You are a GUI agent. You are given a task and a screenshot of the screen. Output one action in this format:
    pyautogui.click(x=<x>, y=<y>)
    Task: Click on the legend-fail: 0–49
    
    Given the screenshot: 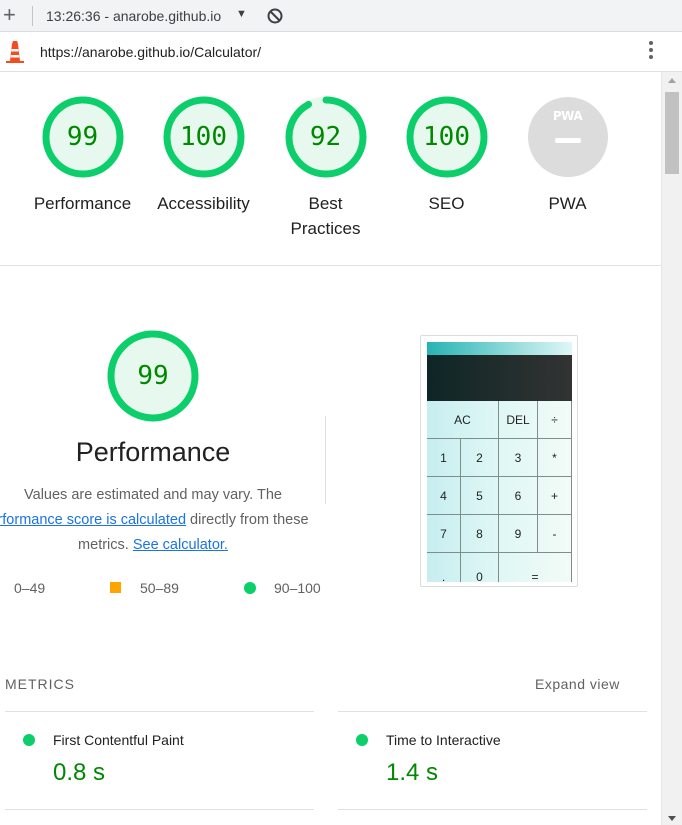 What is the action you would take?
    pyautogui.click(x=30, y=588)
    